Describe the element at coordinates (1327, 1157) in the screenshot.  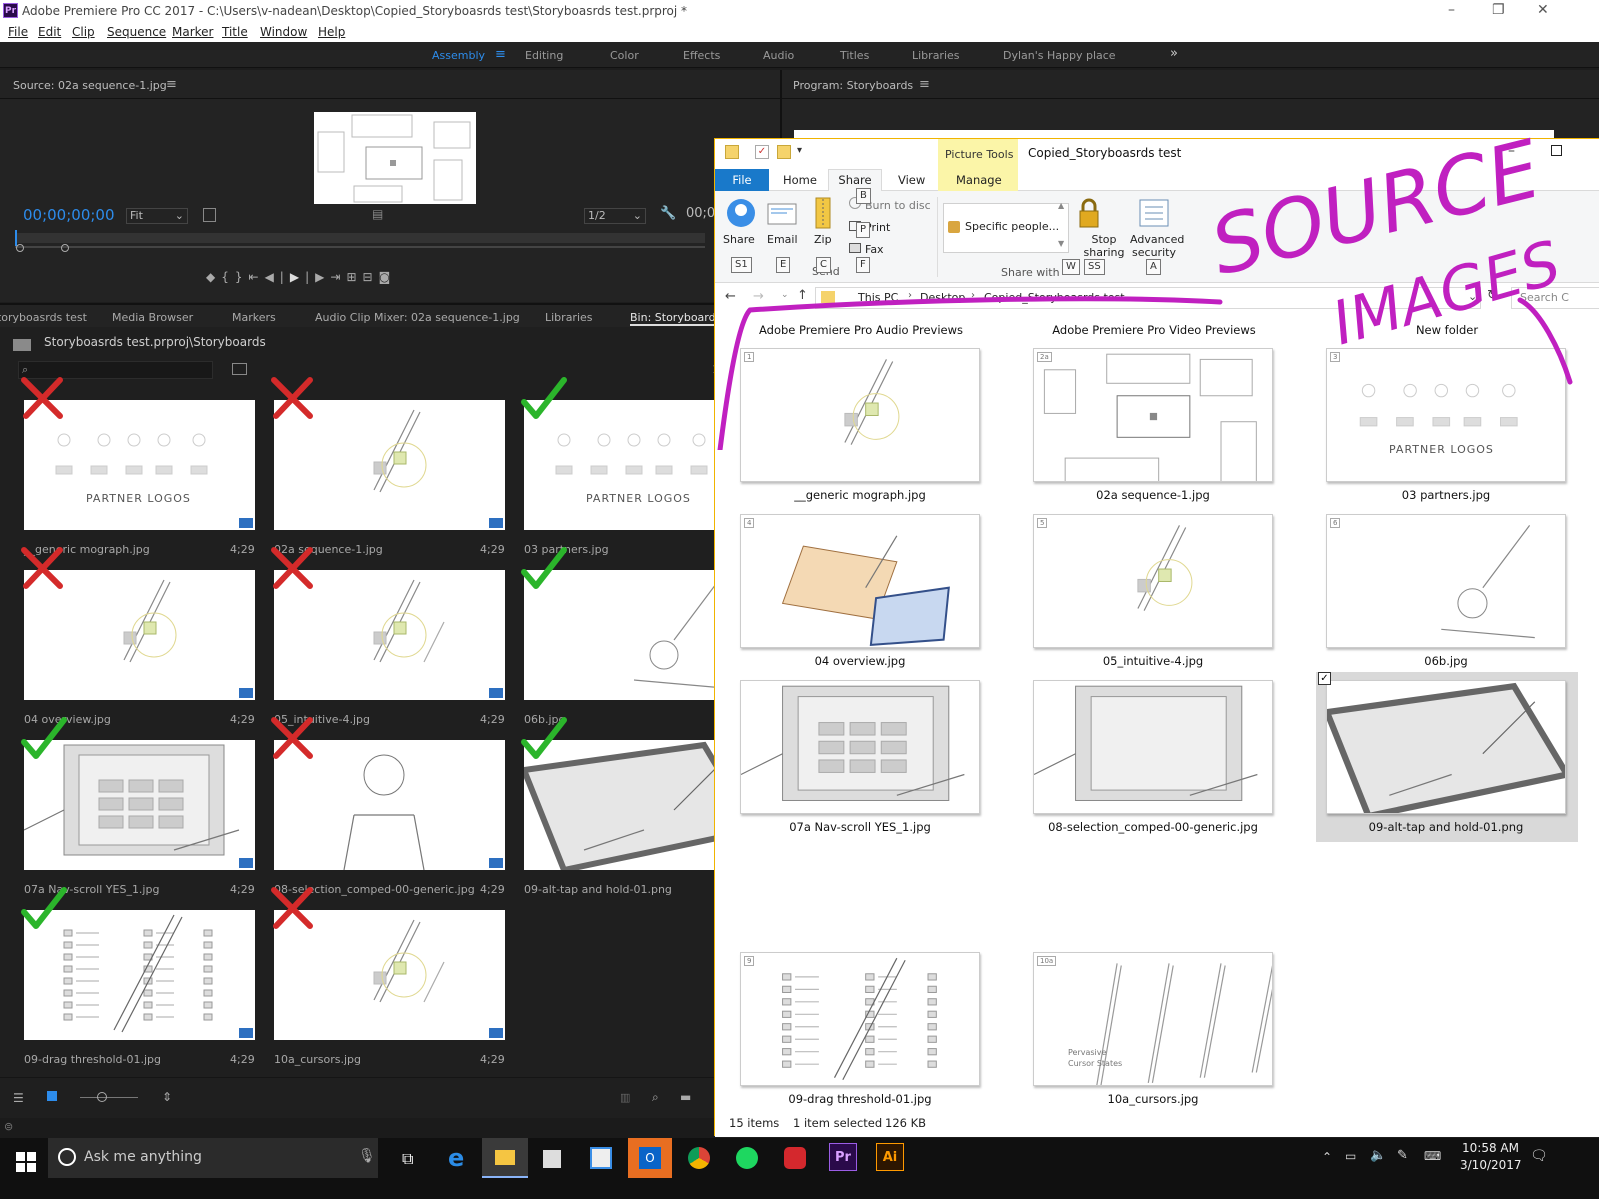
I see `show-hidden-icons-icon: ⌃` at that location.